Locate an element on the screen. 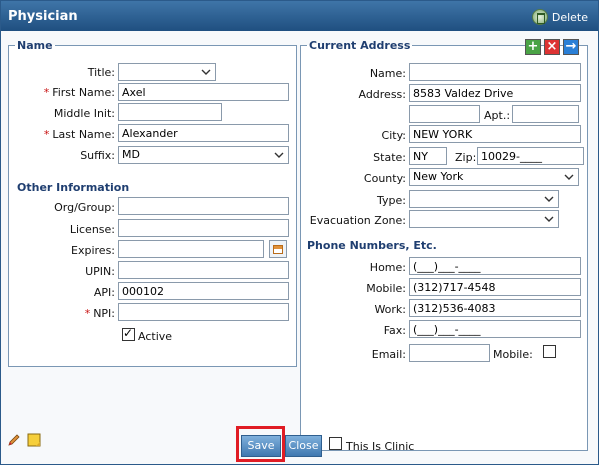  state-label: State: is located at coordinates (389, 157).